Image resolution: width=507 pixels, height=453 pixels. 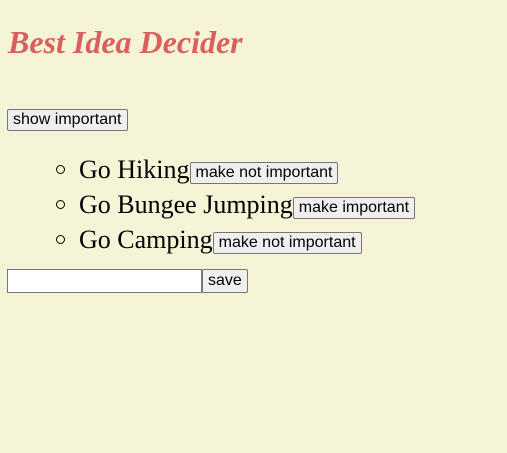 I want to click on idea-input, so click(x=104, y=281).